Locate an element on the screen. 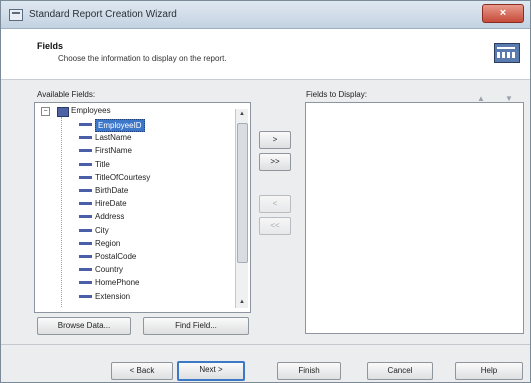 This screenshot has height=383, width=531. field-label: Country is located at coordinates (109, 270).